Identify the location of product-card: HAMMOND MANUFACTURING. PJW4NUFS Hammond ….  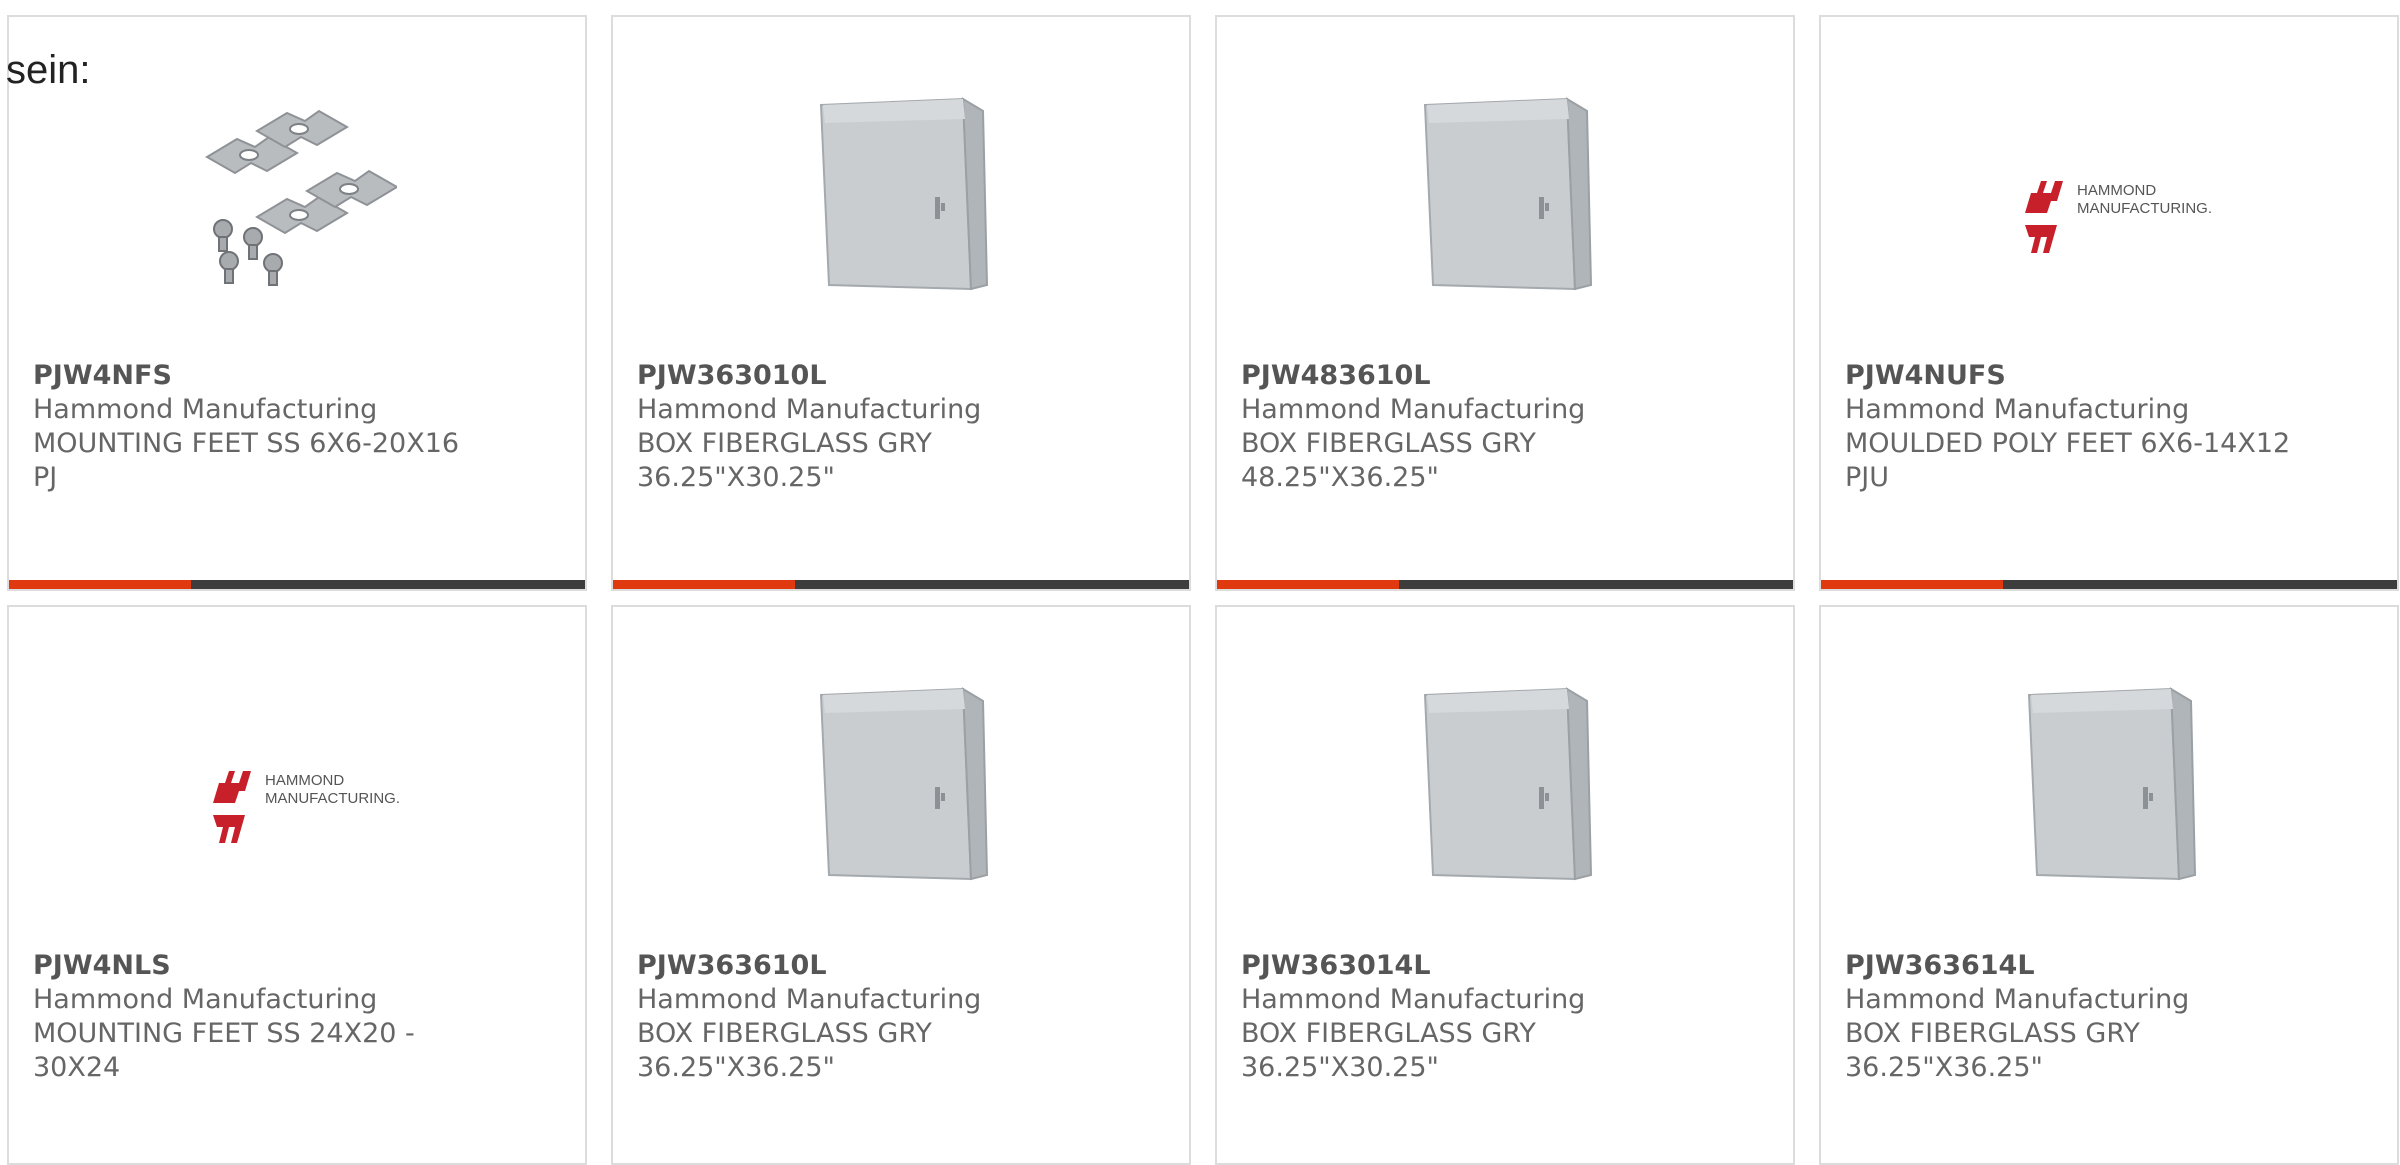
(2109, 303).